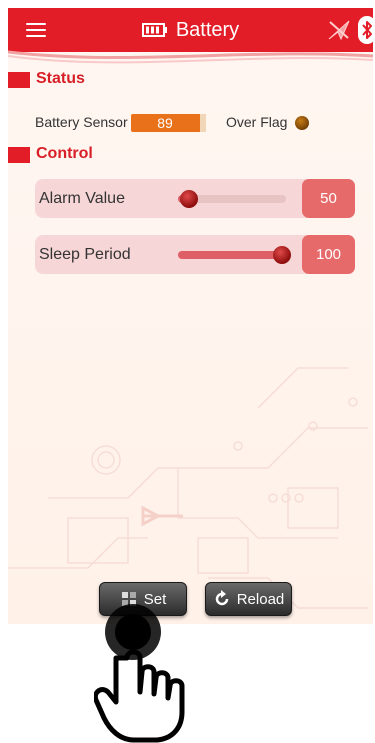 The width and height of the screenshot is (375, 743). I want to click on reload-icon, so click(221, 598).